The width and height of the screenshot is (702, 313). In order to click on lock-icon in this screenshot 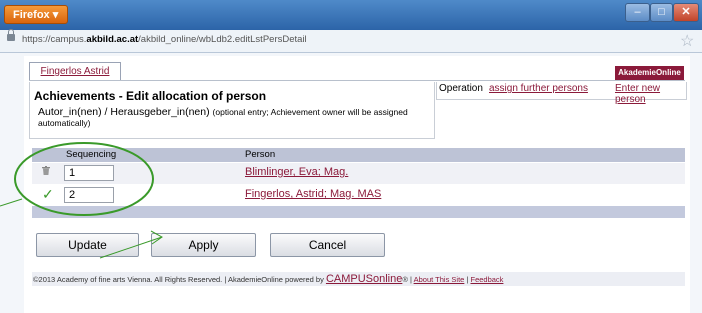, I will do `click(11, 35)`.